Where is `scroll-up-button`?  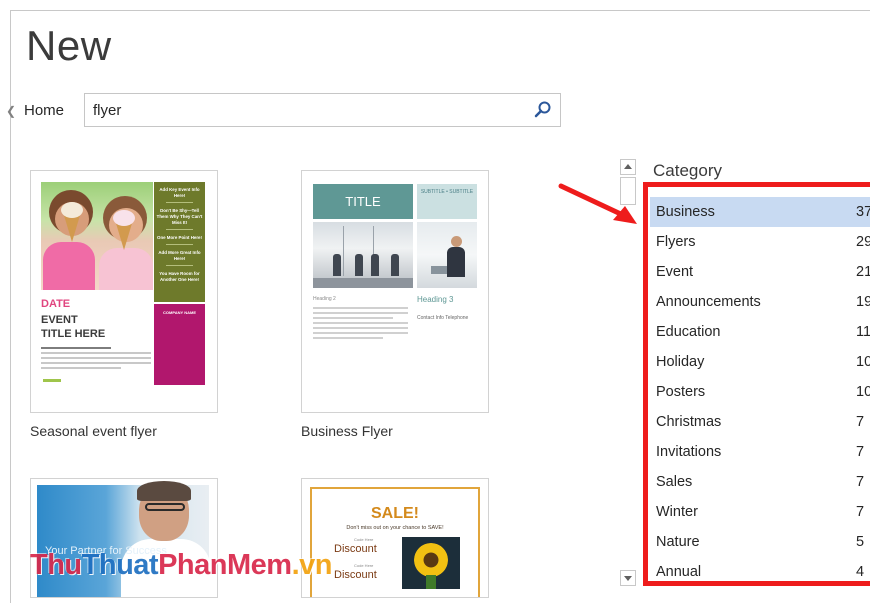 scroll-up-button is located at coordinates (628, 167).